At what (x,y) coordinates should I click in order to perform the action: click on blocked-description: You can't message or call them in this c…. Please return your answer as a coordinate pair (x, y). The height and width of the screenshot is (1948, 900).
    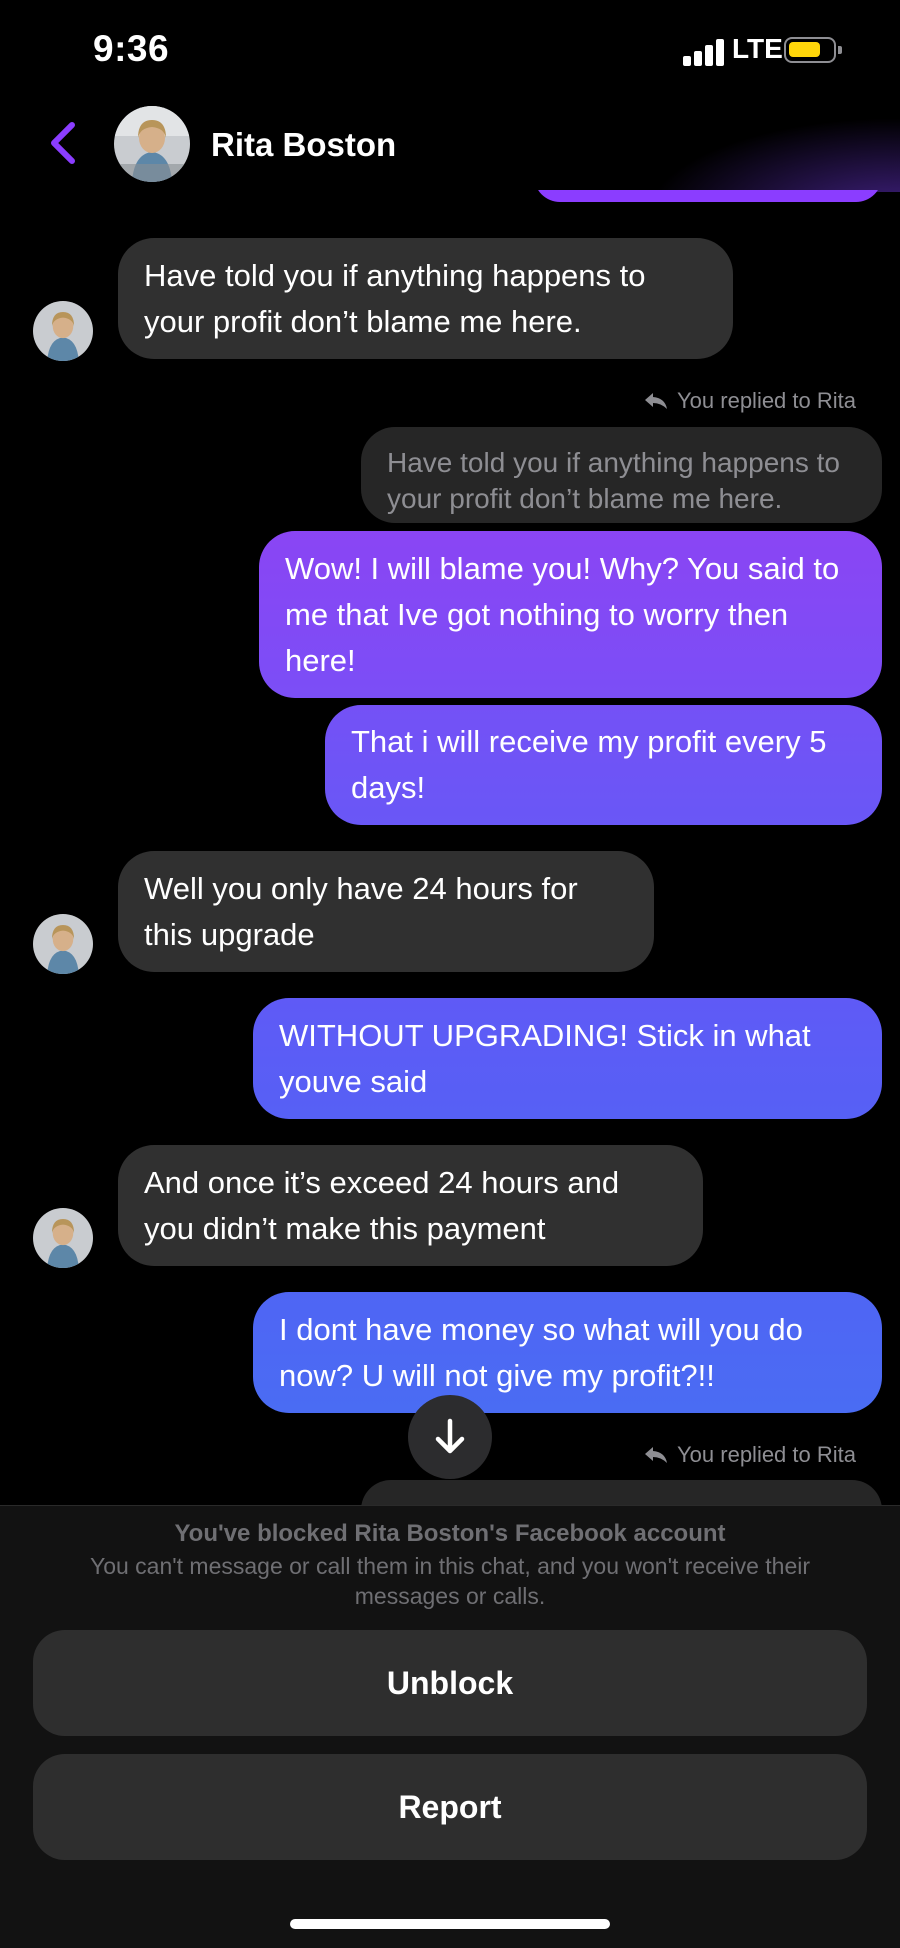
    Looking at the image, I should click on (450, 1581).